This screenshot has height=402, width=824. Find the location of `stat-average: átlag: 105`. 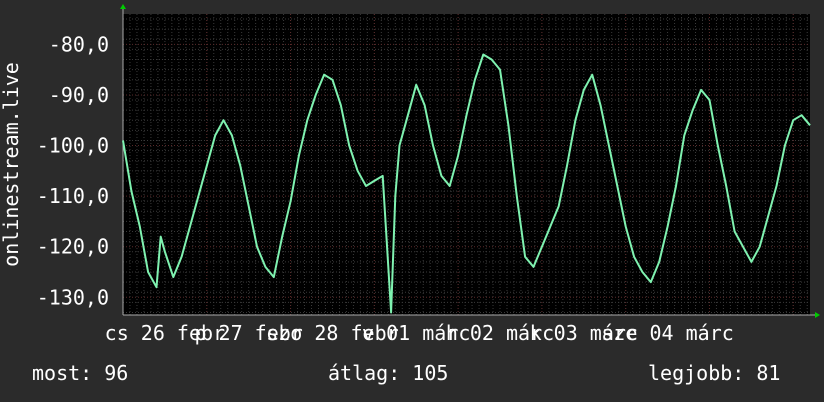

stat-average: átlag: 105 is located at coordinates (388, 373).